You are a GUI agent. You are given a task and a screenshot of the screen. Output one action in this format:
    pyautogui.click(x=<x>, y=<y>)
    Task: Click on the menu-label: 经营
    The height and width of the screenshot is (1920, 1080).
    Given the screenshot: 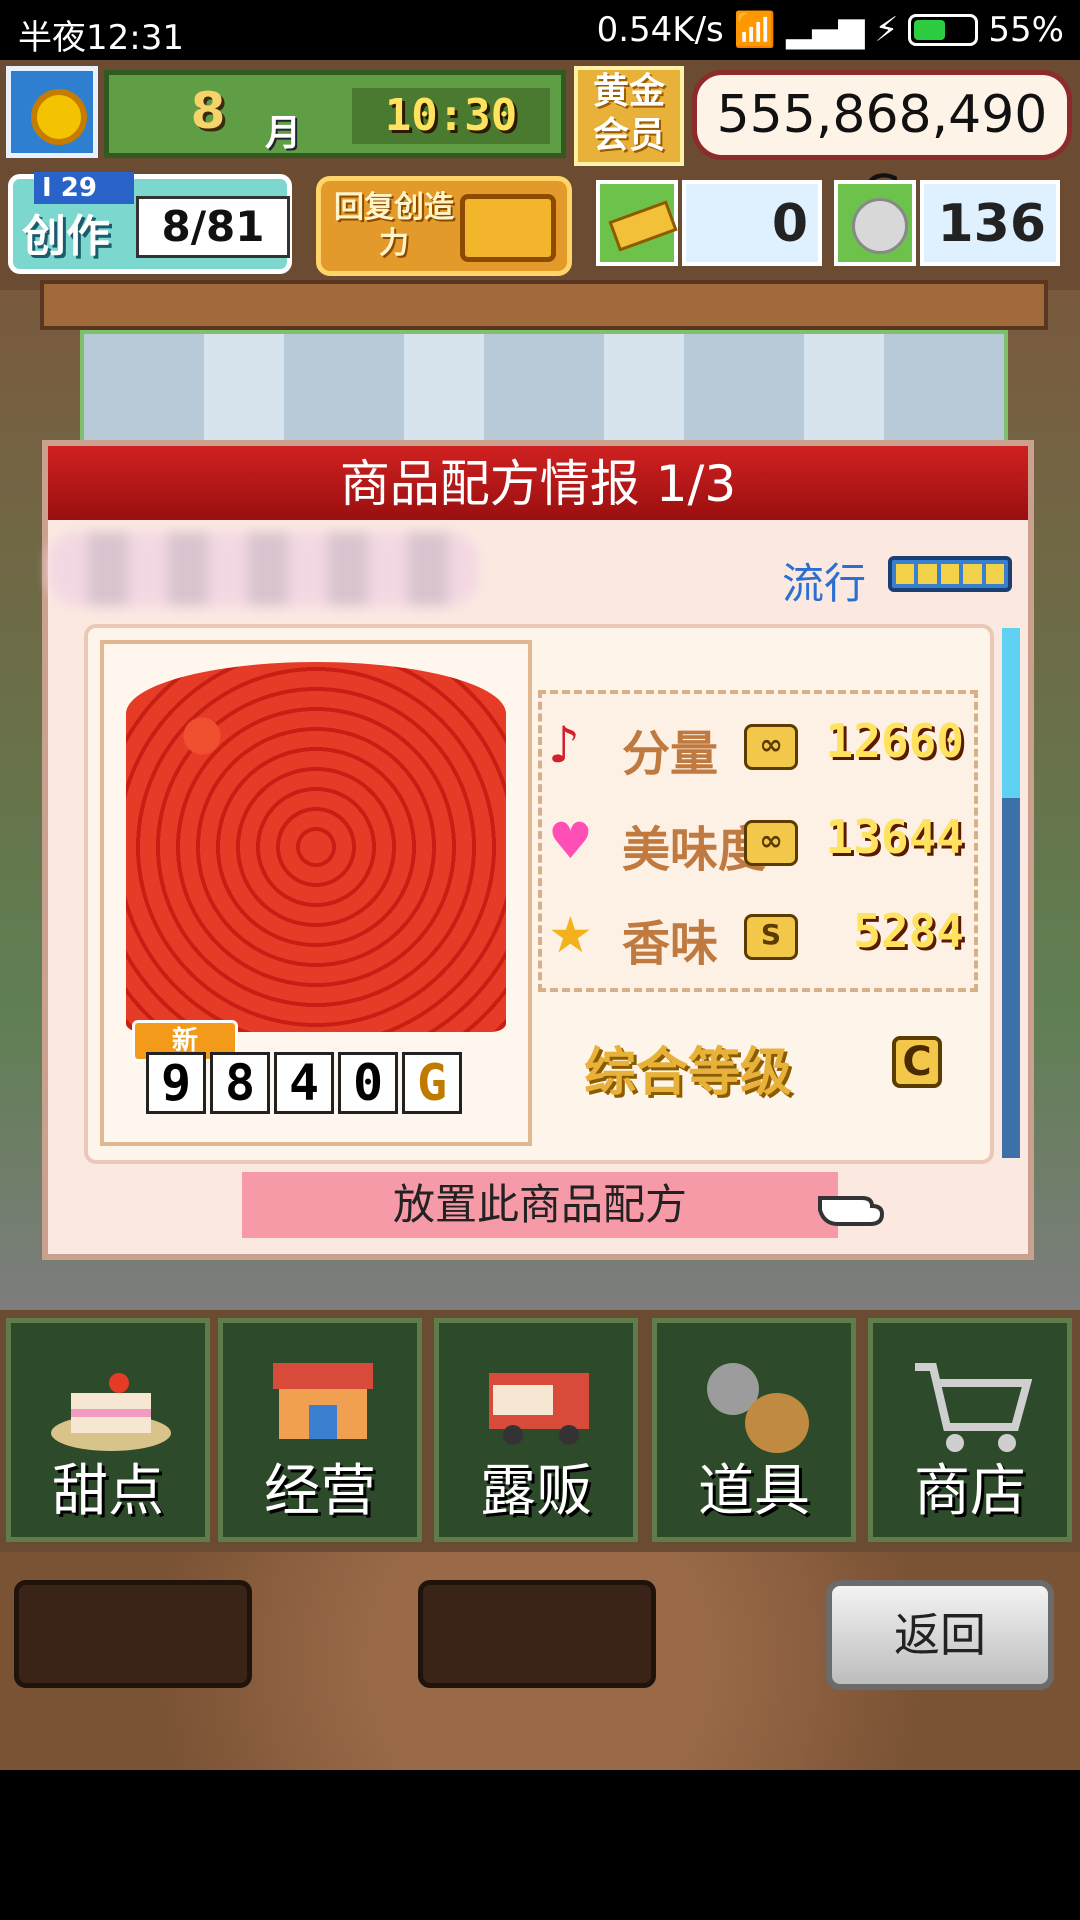 What is the action you would take?
    pyautogui.click(x=320, y=1491)
    